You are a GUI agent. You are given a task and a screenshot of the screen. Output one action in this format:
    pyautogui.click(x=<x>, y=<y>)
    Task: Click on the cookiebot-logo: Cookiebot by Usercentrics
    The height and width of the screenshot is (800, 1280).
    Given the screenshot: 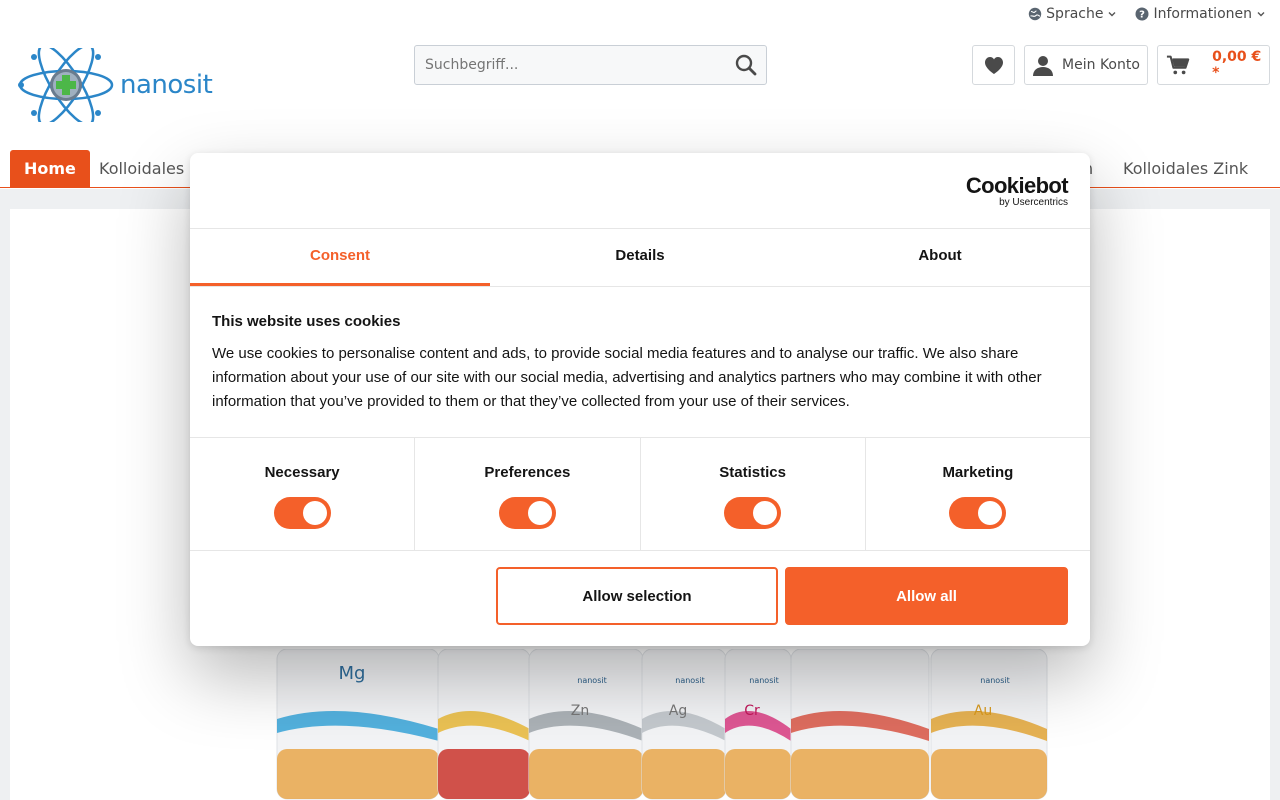 What is the action you would take?
    pyautogui.click(x=1017, y=191)
    